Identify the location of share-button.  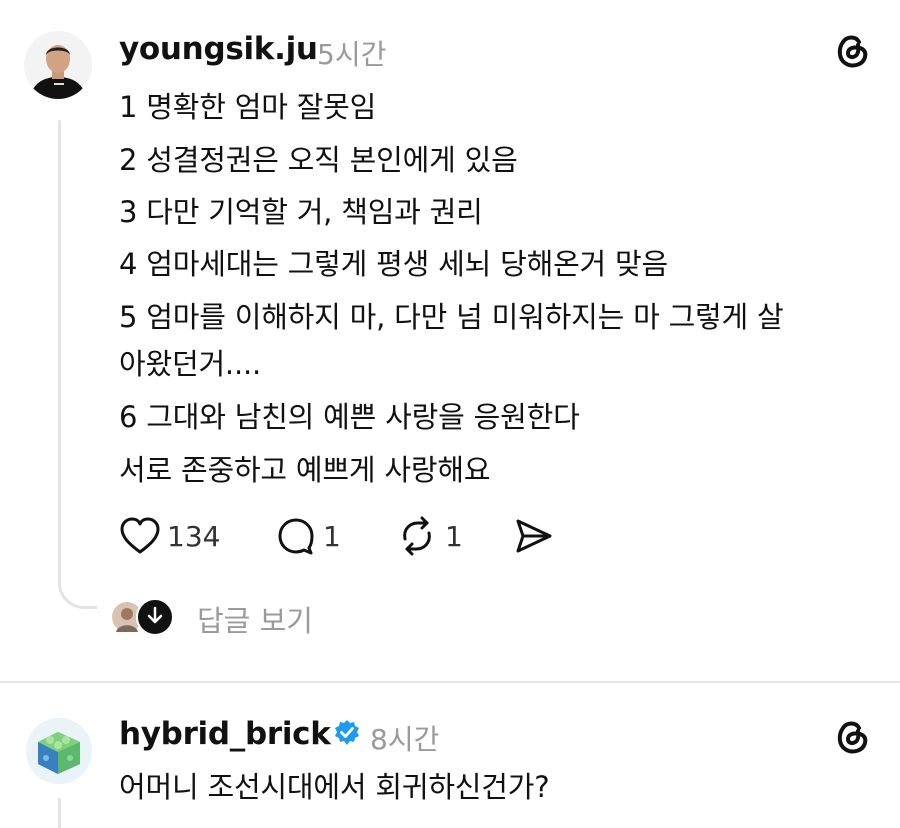
(534, 536).